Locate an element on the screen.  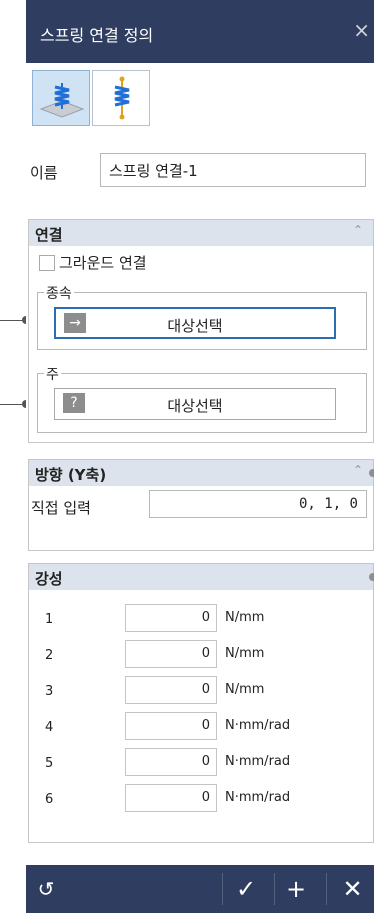
stiffness-row: 6 0 N·mm/rad is located at coordinates (201, 798).